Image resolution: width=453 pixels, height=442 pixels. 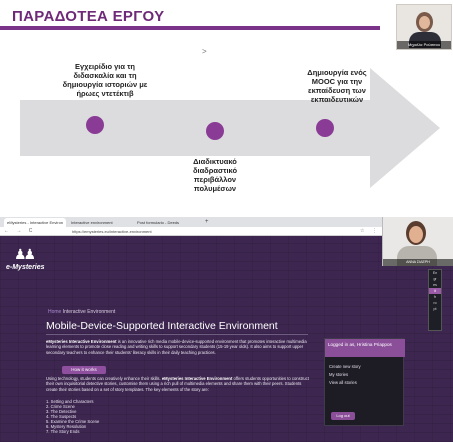 What do you see at coordinates (197, 378) in the screenshot?
I see `desc-bold: eMysteries Interactive Environment` at bounding box center [197, 378].